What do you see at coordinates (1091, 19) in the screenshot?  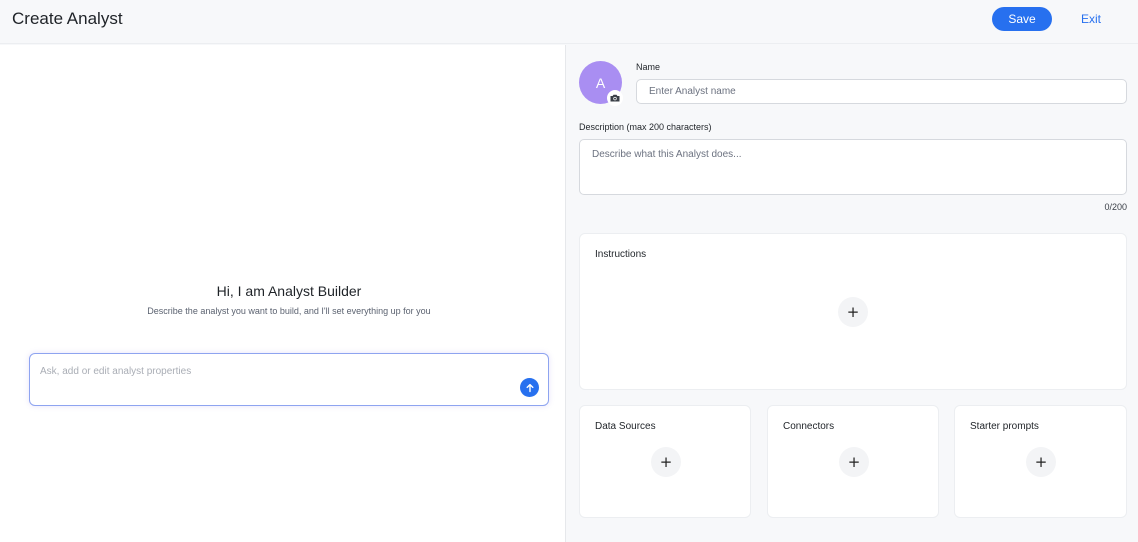 I see `exit-button: Exit` at bounding box center [1091, 19].